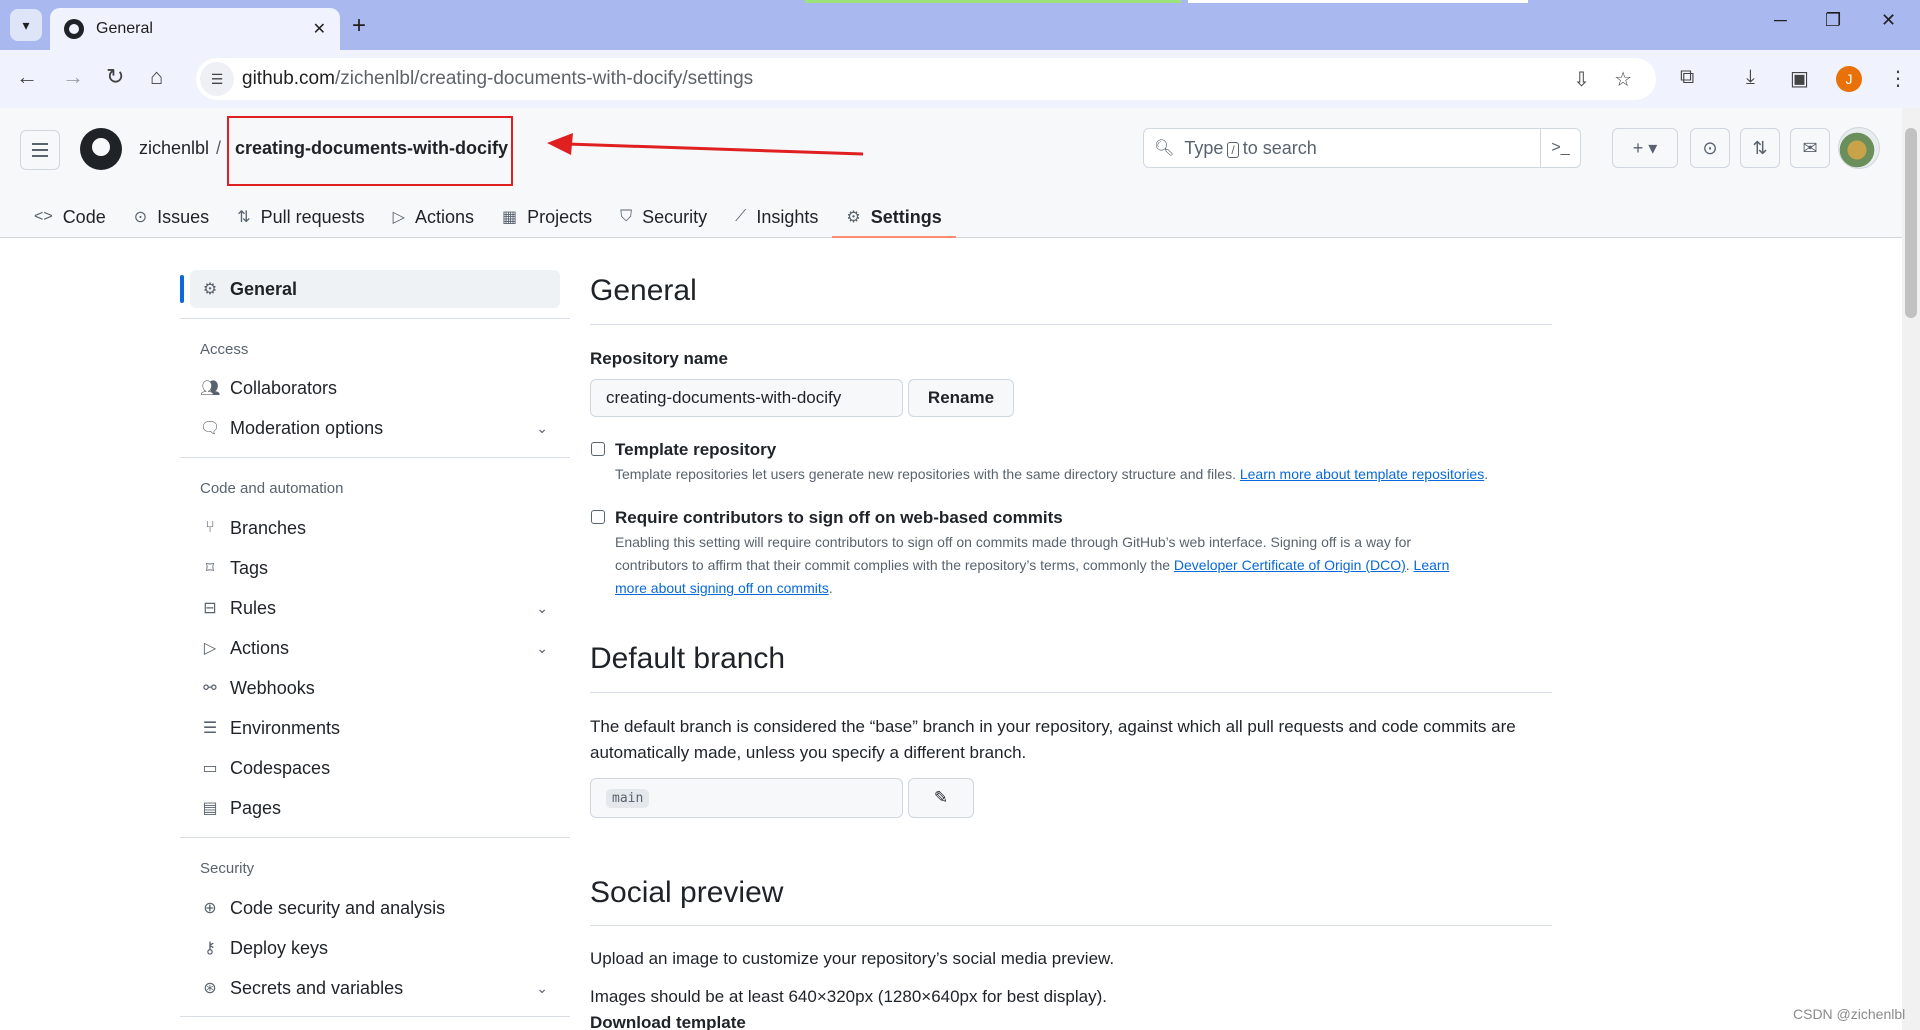  Describe the element at coordinates (375, 728) in the screenshot. I see `sidebar-item-environments: ☰ Environments` at that location.